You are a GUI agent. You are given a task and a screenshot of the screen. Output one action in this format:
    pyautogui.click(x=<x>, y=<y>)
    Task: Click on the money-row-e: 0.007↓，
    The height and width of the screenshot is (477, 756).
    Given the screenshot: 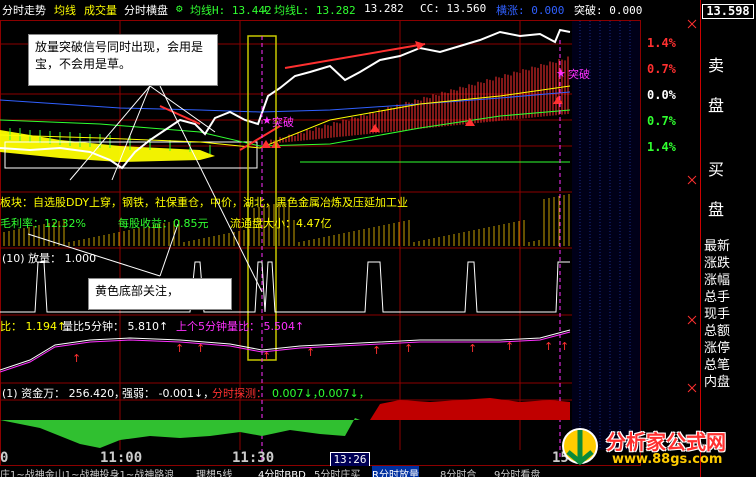 What is the action you would take?
    pyautogui.click(x=344, y=393)
    